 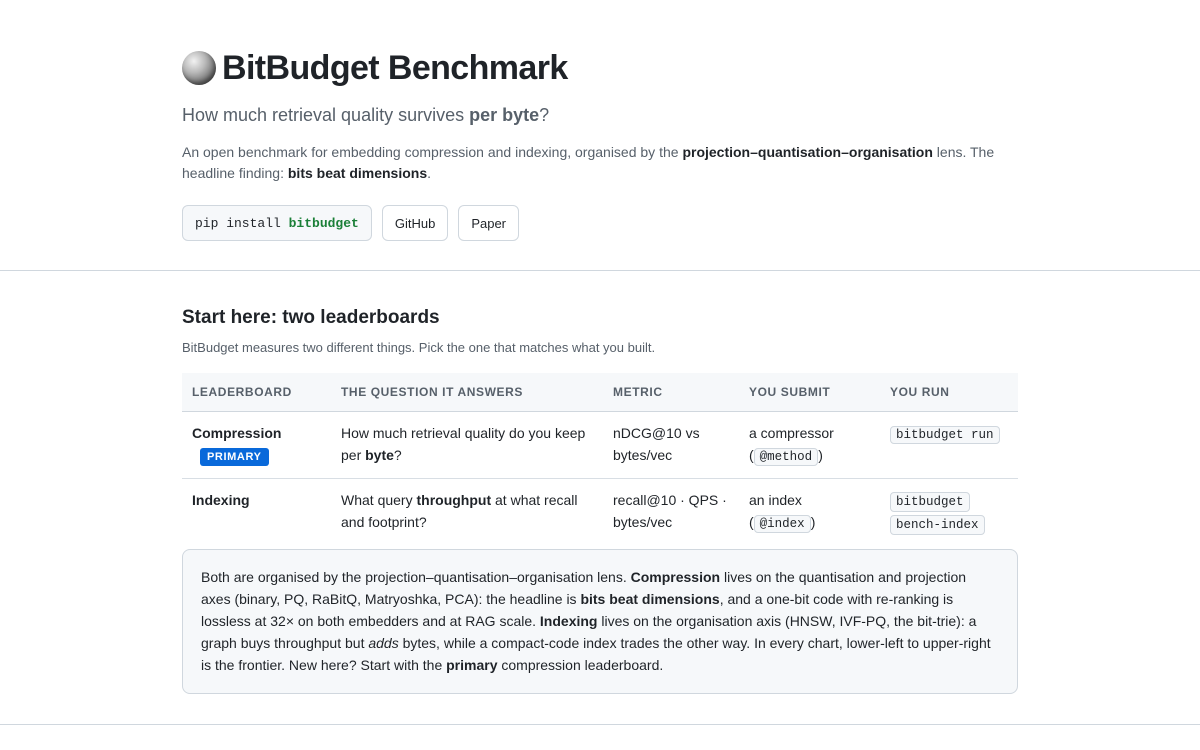 I want to click on question-bold: byte, so click(x=379, y=454).